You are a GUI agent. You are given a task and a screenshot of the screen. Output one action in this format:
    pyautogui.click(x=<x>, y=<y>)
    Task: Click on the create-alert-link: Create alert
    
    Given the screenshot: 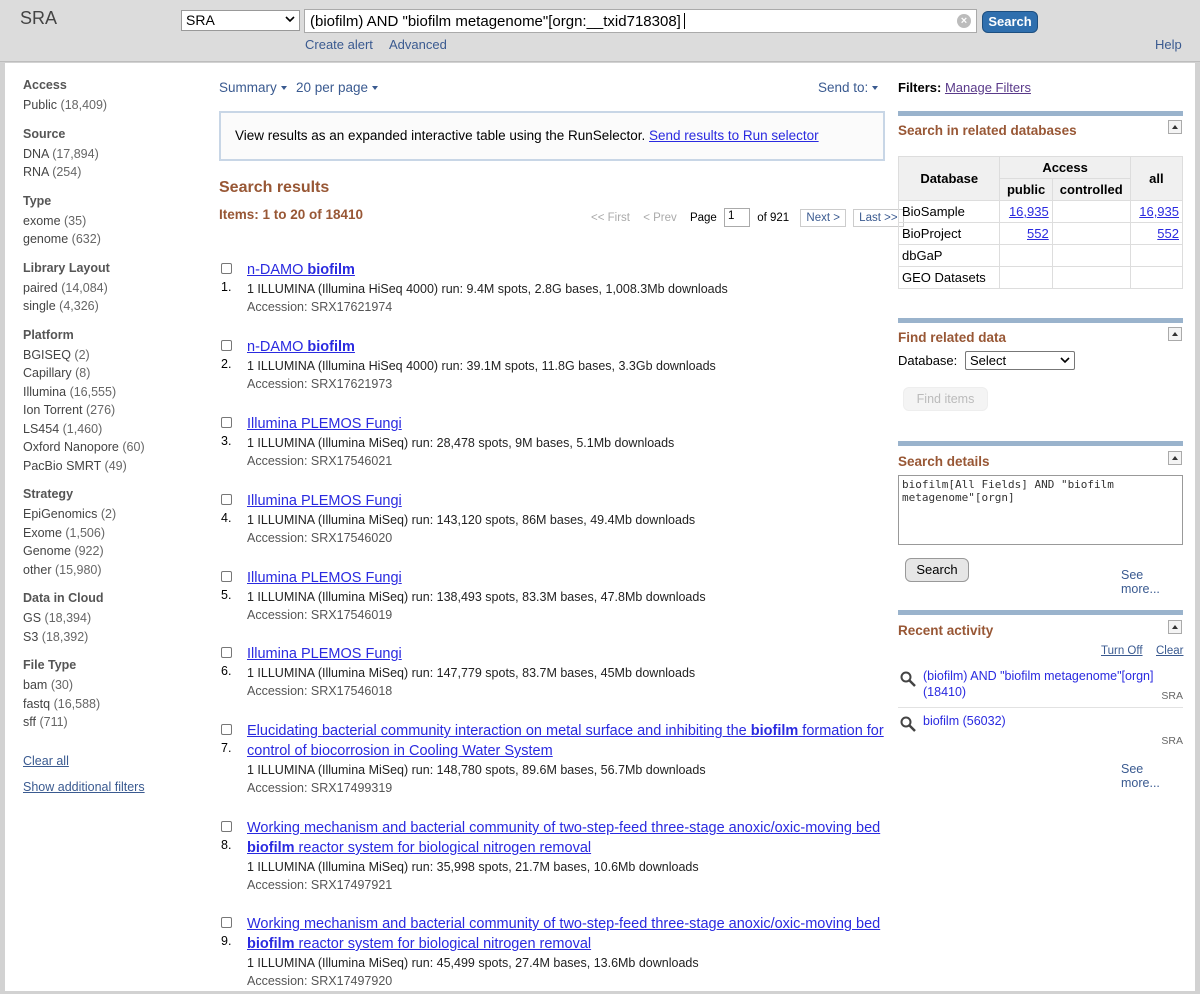 What is the action you would take?
    pyautogui.click(x=339, y=44)
    